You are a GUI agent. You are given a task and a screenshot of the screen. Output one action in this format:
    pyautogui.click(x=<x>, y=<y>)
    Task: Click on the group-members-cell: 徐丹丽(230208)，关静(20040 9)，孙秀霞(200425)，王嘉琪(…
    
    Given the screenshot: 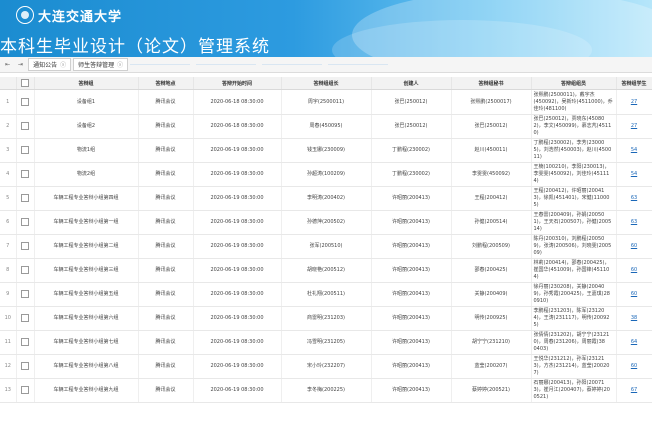 What is the action you would take?
    pyautogui.click(x=574, y=294)
    